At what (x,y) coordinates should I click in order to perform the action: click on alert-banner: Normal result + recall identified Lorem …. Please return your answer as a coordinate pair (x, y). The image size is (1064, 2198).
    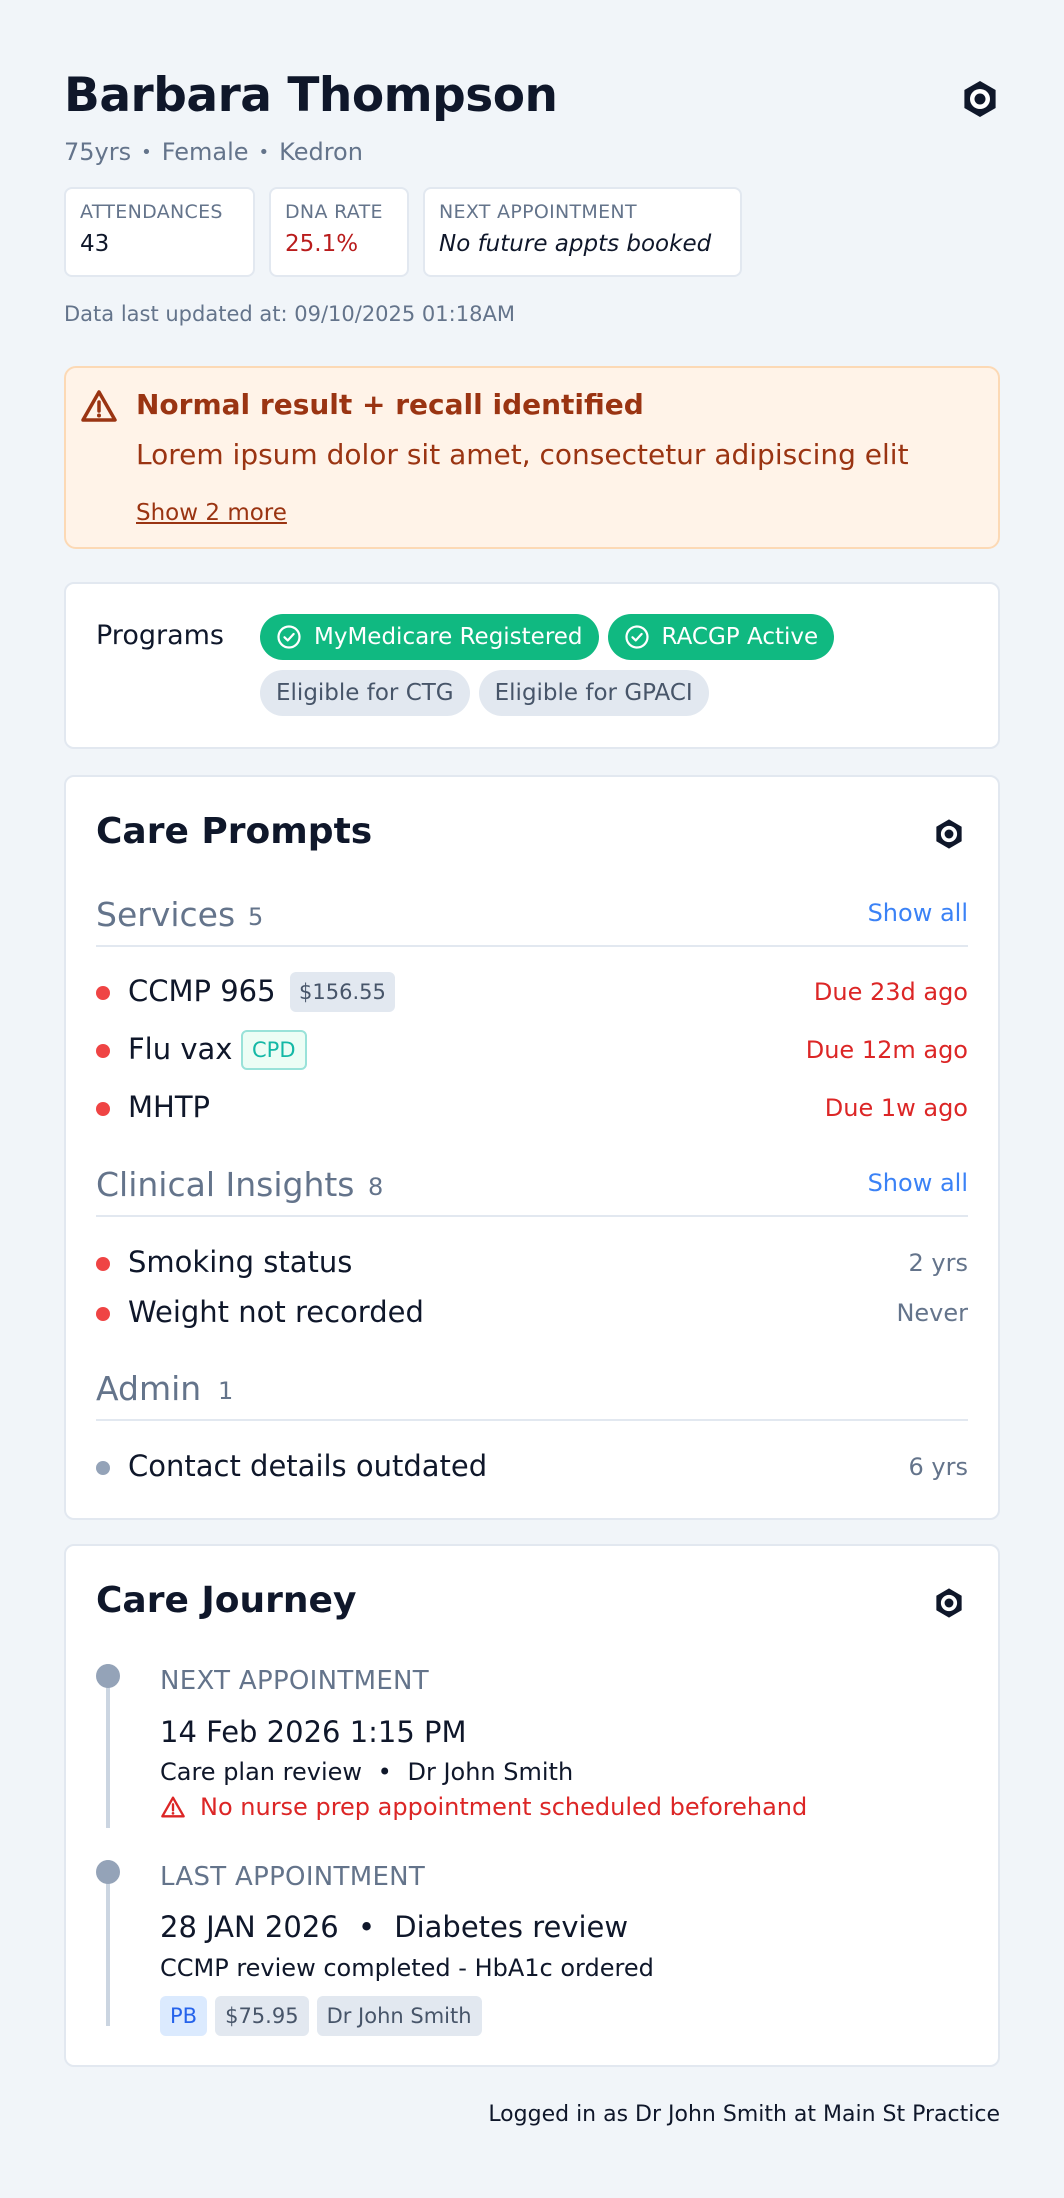
    Looking at the image, I should click on (532, 457).